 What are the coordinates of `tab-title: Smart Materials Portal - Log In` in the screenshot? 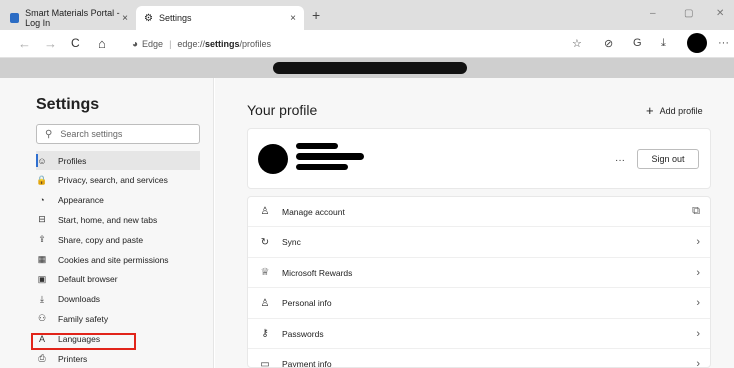 It's located at (72, 18).